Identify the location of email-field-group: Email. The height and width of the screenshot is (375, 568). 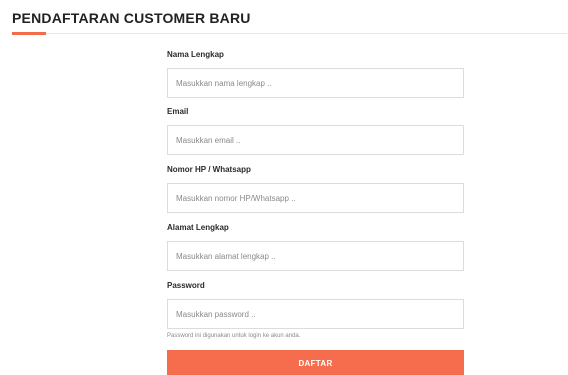
(315, 131).